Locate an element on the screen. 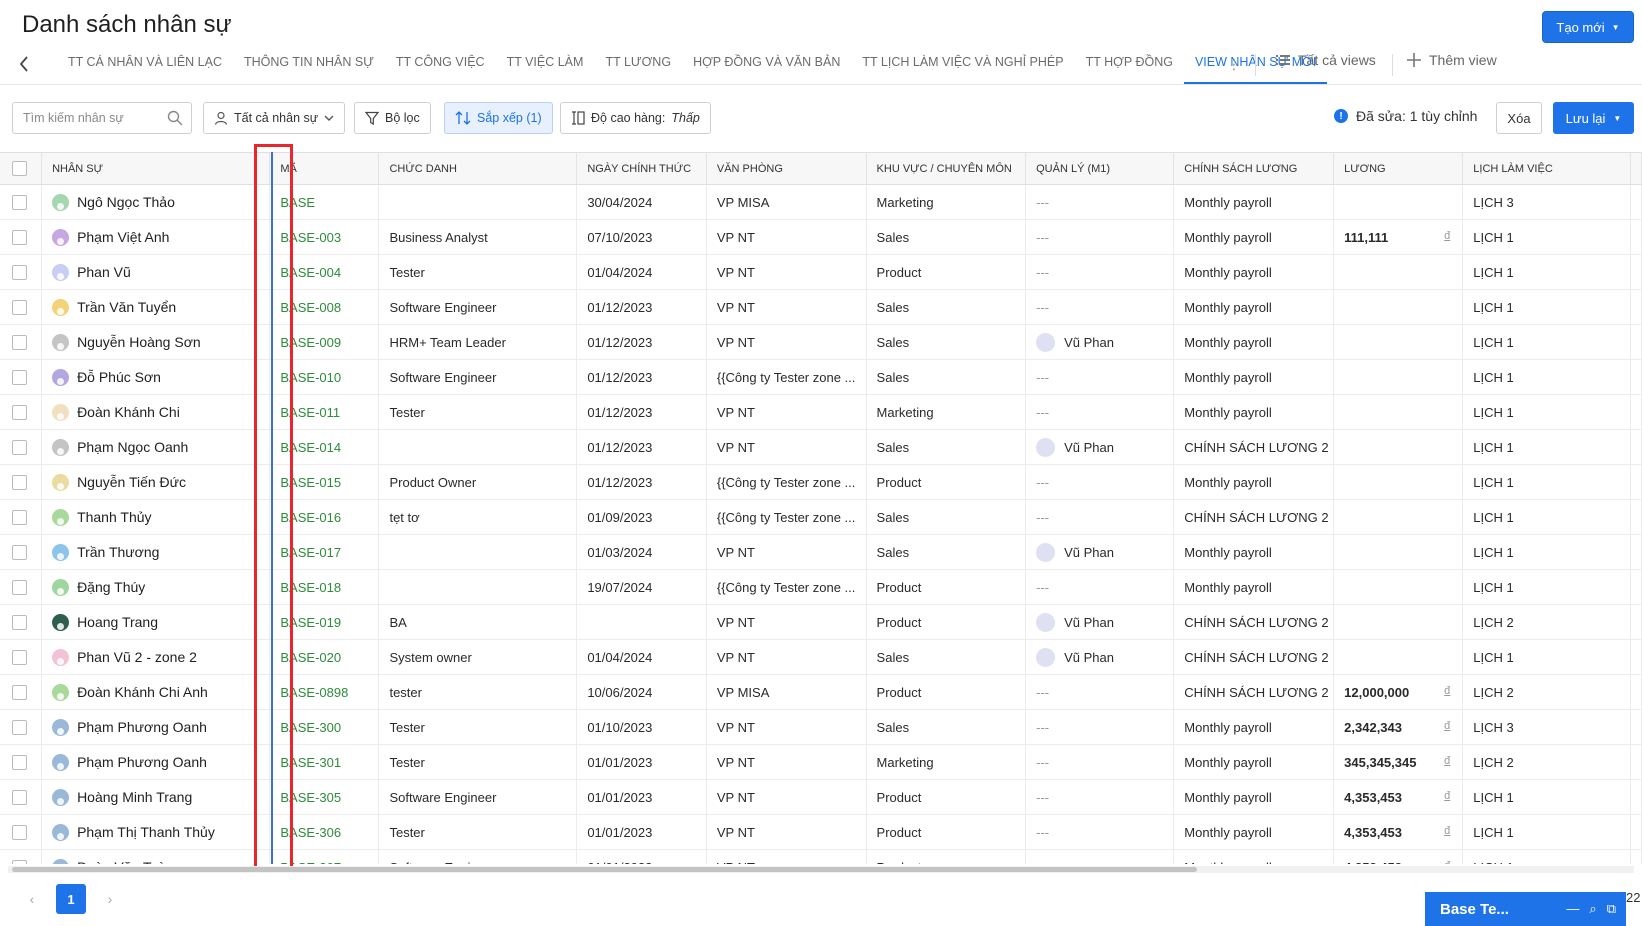  name-cell: Đặng Thúy is located at coordinates (156, 587).